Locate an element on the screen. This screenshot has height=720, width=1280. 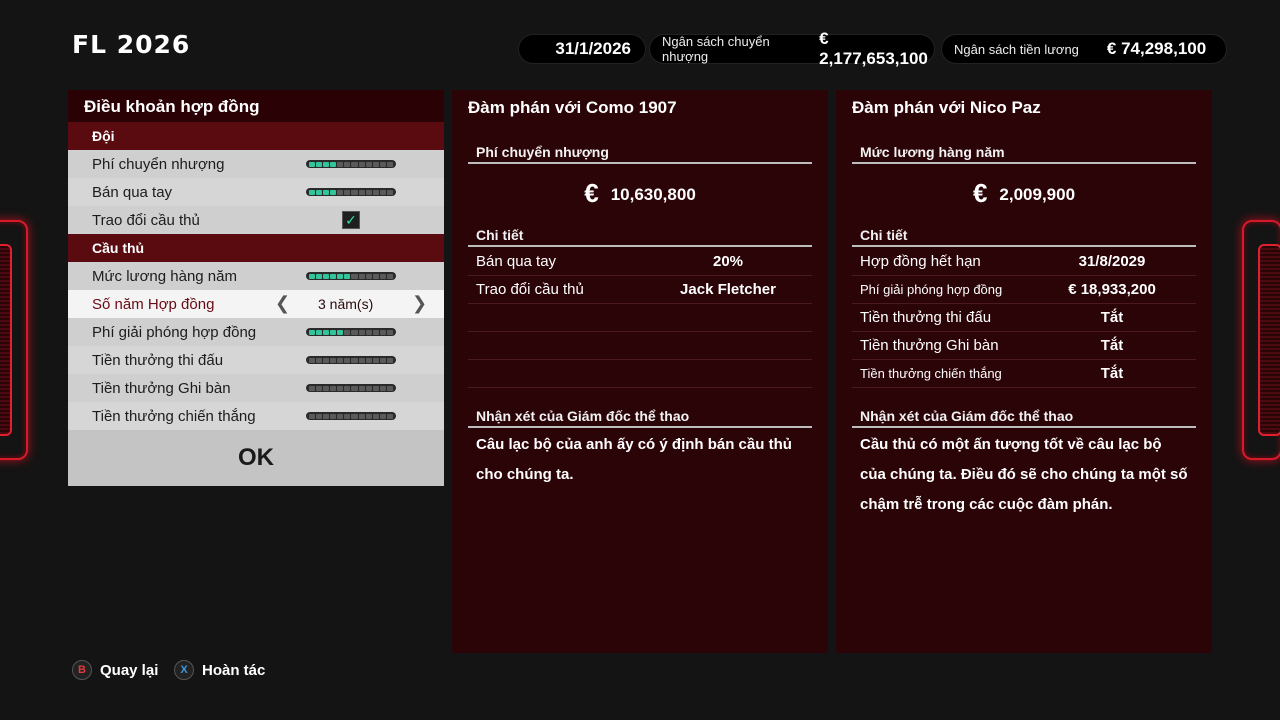
goal-bonus-label: Tiền thưởng Ghi bàn is located at coordinates (161, 388).